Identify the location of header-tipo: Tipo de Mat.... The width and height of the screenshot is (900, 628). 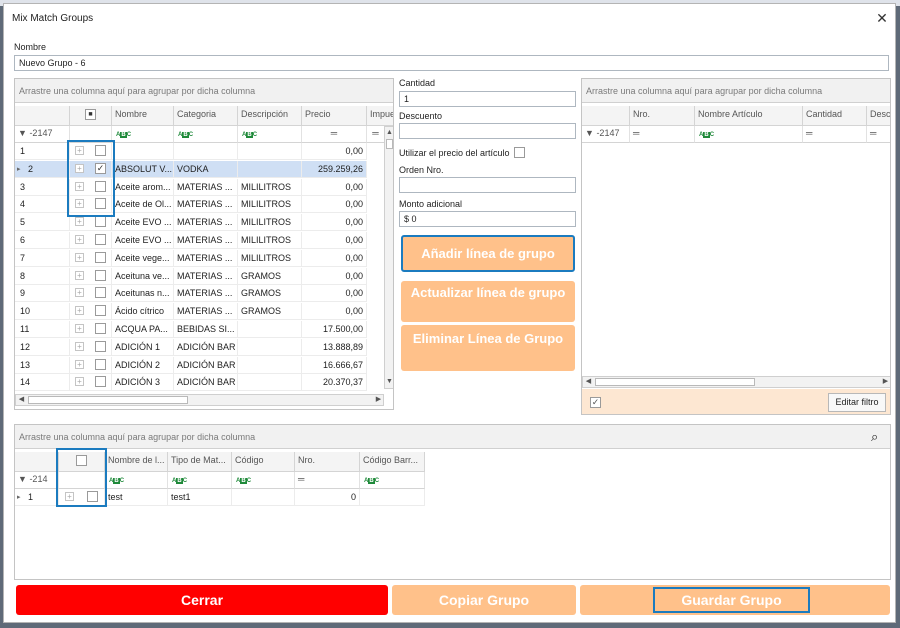
(200, 462).